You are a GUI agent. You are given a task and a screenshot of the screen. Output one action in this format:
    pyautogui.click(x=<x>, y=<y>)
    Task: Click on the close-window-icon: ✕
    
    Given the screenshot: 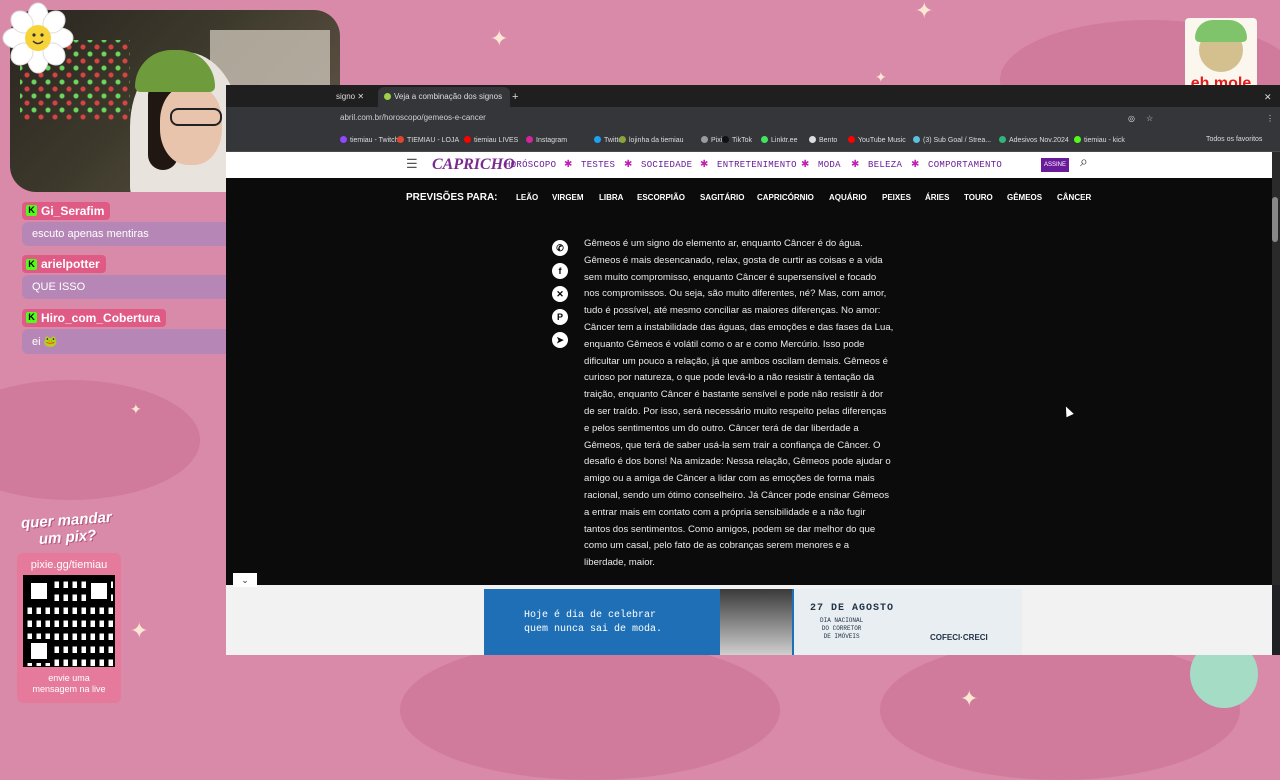 What is the action you would take?
    pyautogui.click(x=1268, y=97)
    